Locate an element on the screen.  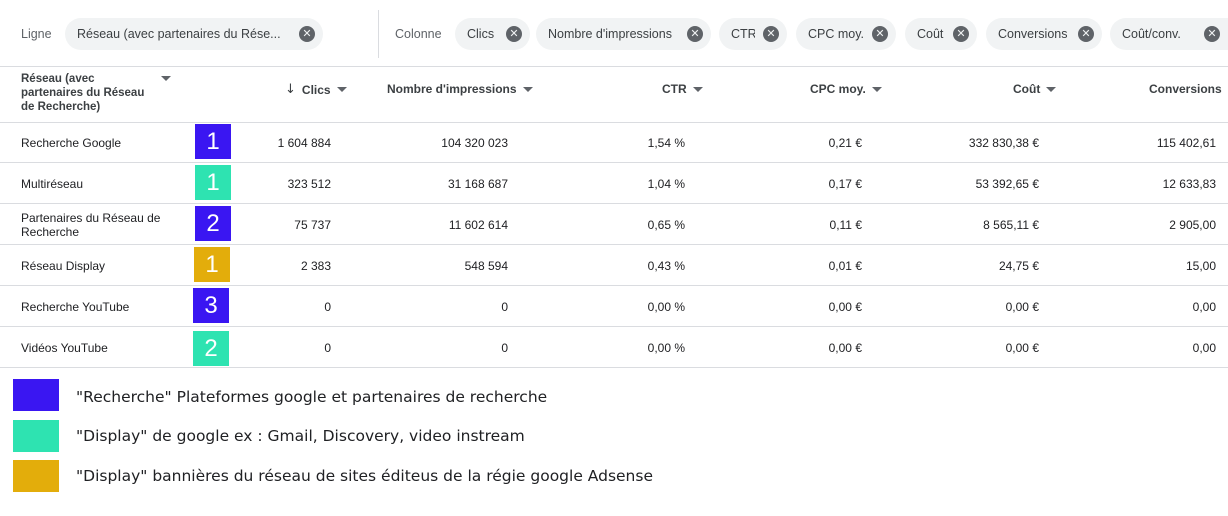
cell-clicks: 323 512 is located at coordinates (309, 184).